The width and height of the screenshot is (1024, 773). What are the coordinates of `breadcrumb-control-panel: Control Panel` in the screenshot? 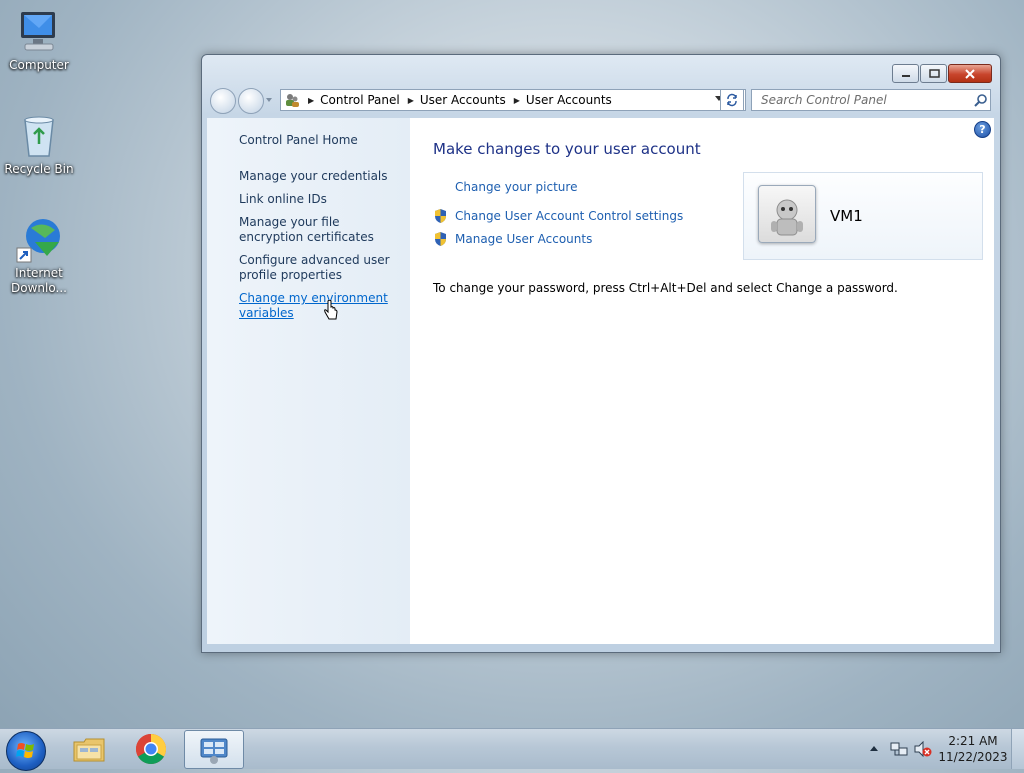 It's located at (360, 100).